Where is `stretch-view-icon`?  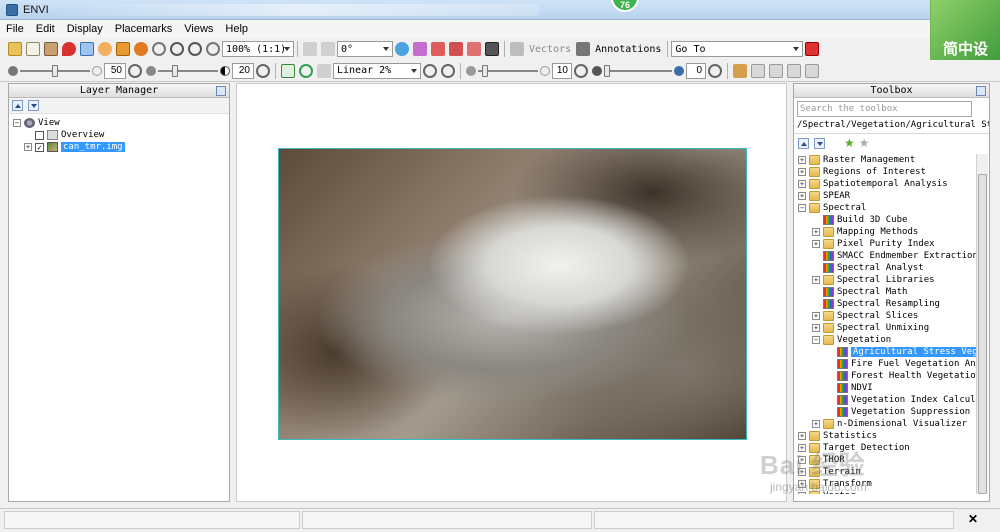
stretch-view-icon is located at coordinates (306, 70).